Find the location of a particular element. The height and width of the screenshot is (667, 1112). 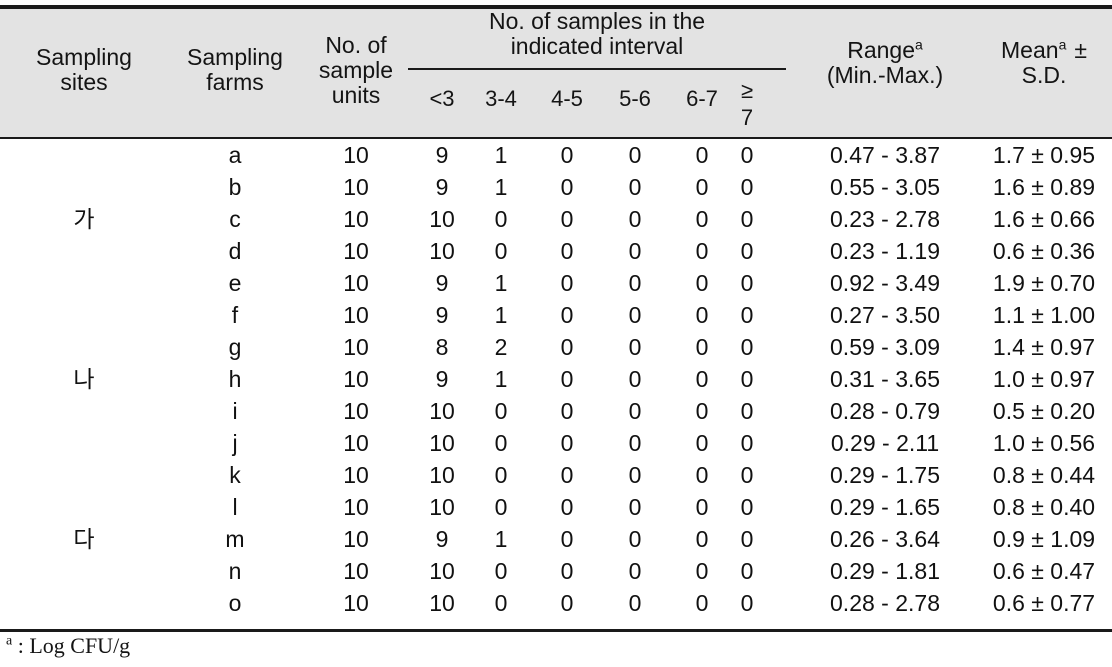

table-row: 다 m 10 9 1 0 0 0 0 0.26 - 3.64 0.9 ± 1.09 is located at coordinates (556, 539).